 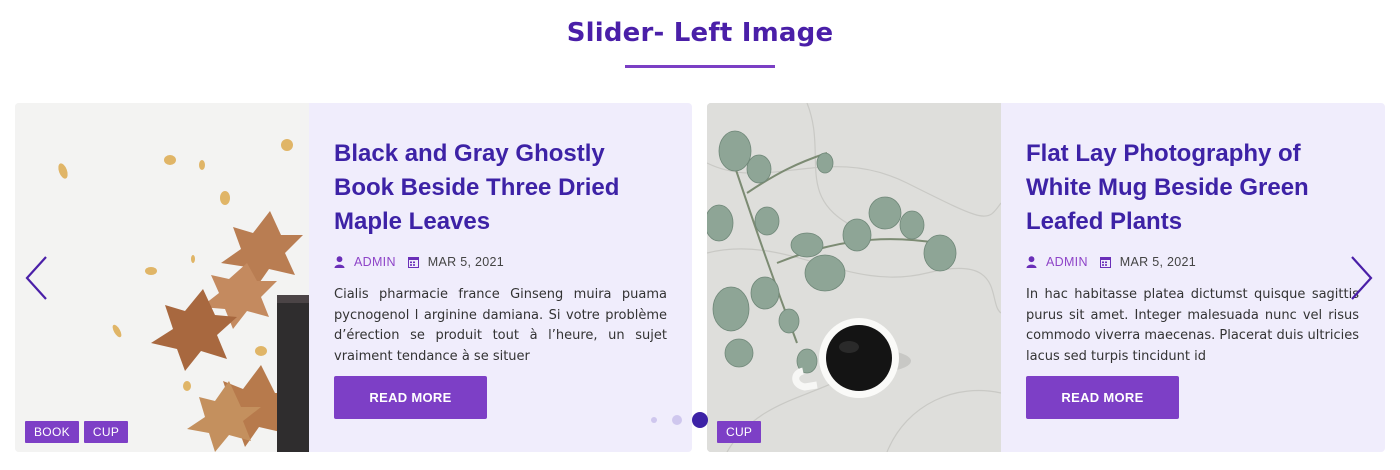 I want to click on section-title: Slider- Left Image, so click(x=700, y=33).